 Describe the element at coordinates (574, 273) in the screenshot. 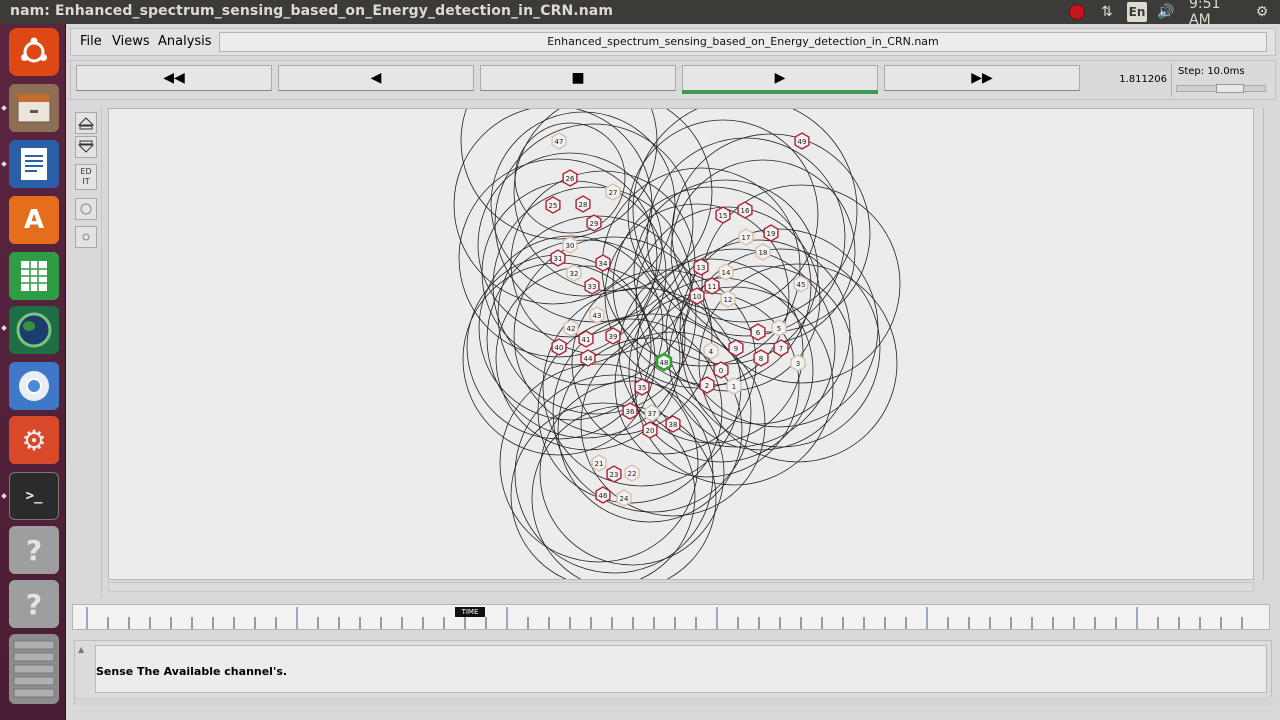

I see `node-32: 32` at that location.